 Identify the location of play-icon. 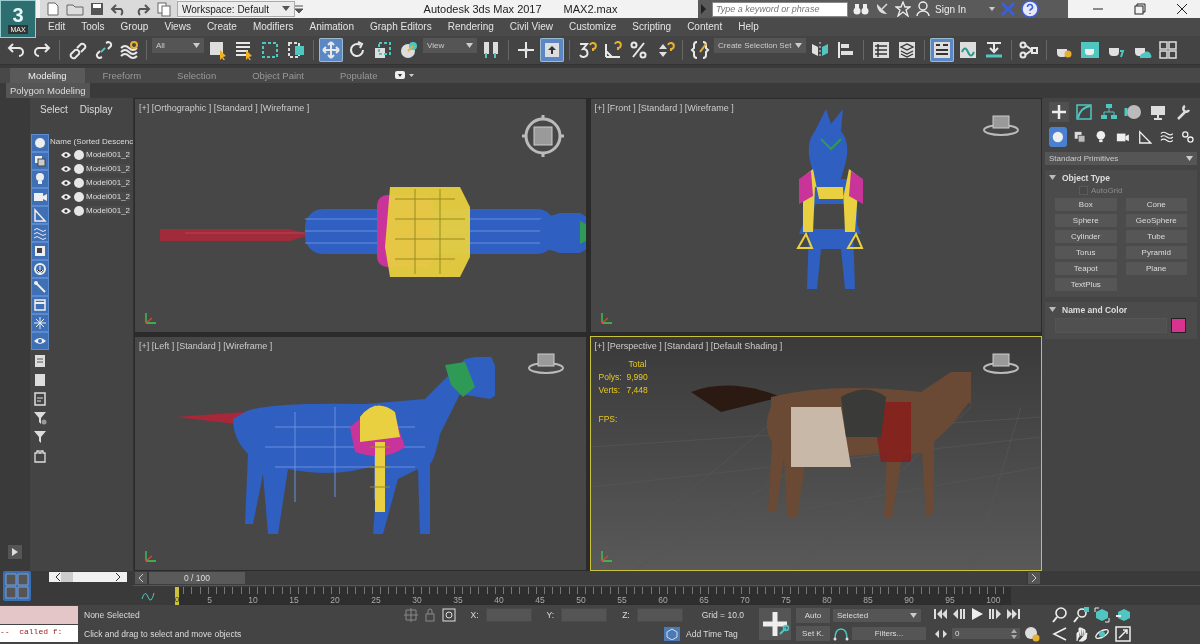
(977, 614).